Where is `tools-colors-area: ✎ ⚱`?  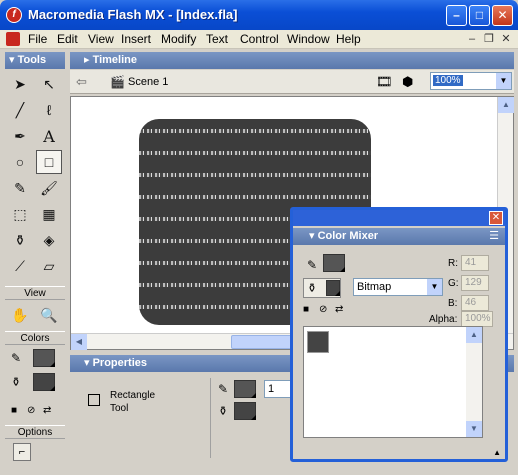
tools-colors-area: ✎ ⚱ is located at coordinates (35, 374).